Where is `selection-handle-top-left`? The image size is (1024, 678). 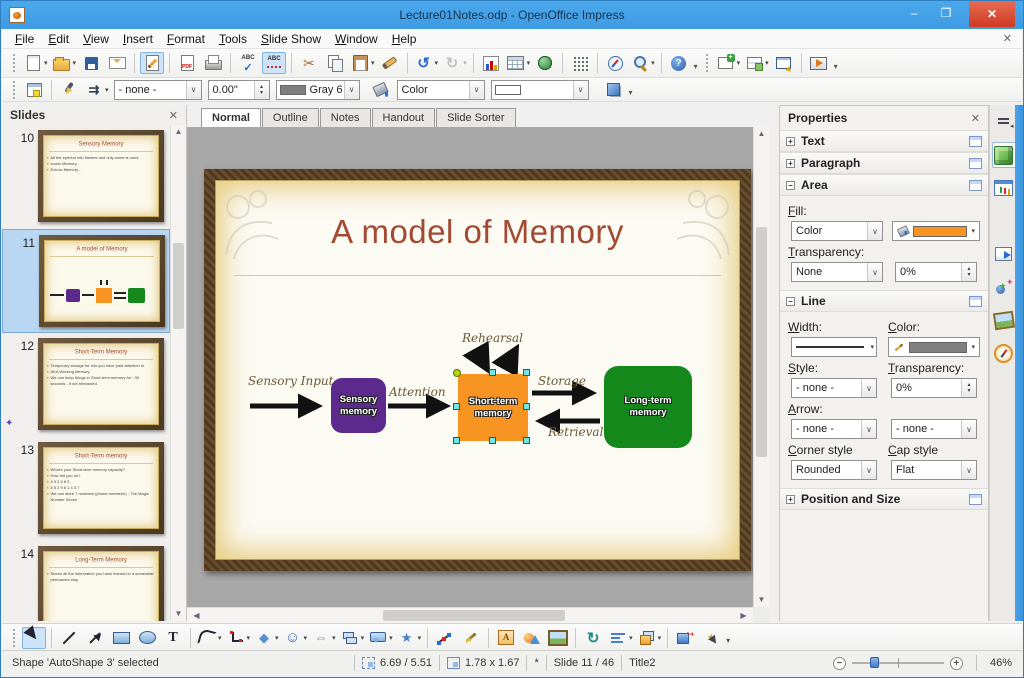
selection-handle-top-left is located at coordinates (457, 373).